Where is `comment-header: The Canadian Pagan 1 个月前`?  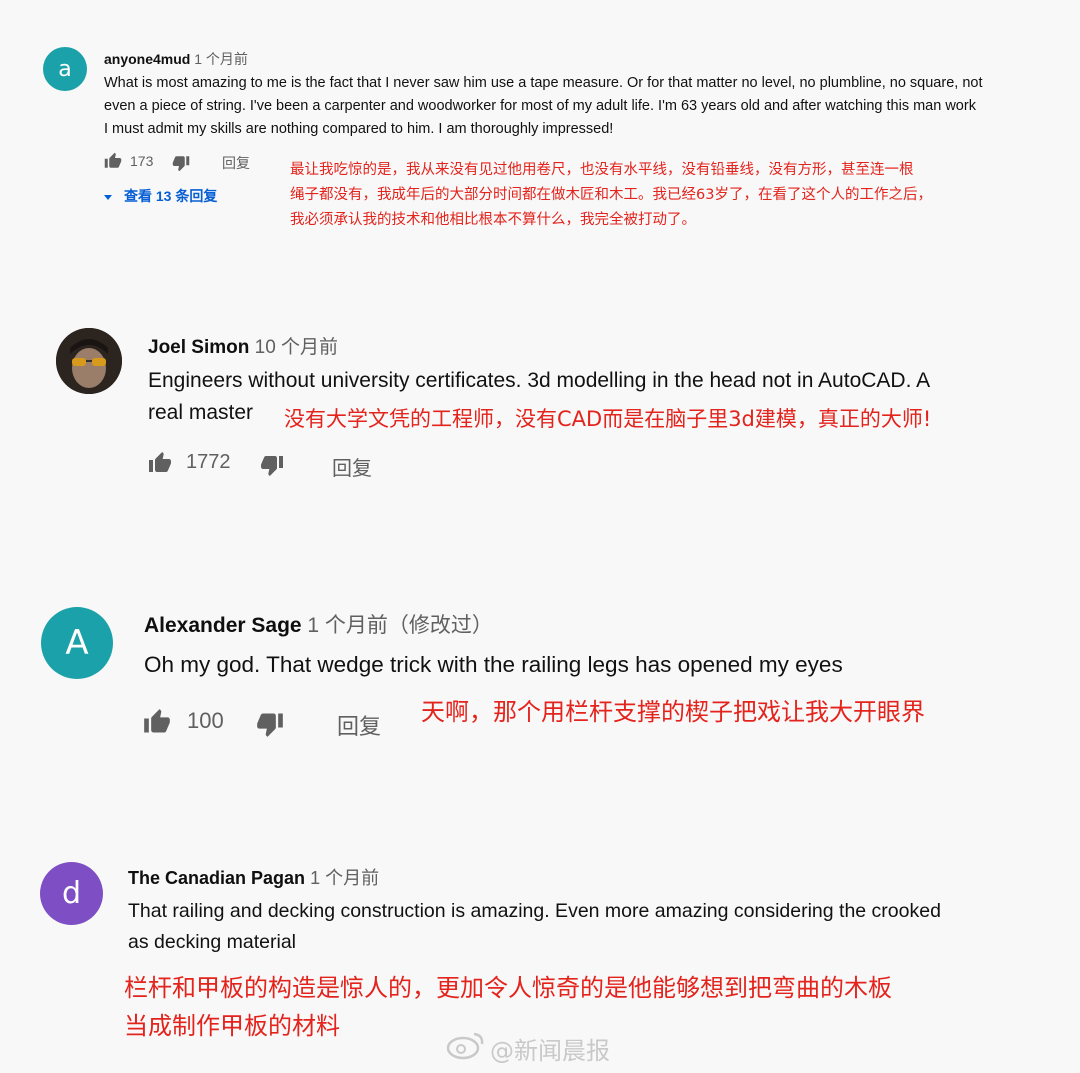 comment-header: The Canadian Pagan 1 个月前 is located at coordinates (253, 877).